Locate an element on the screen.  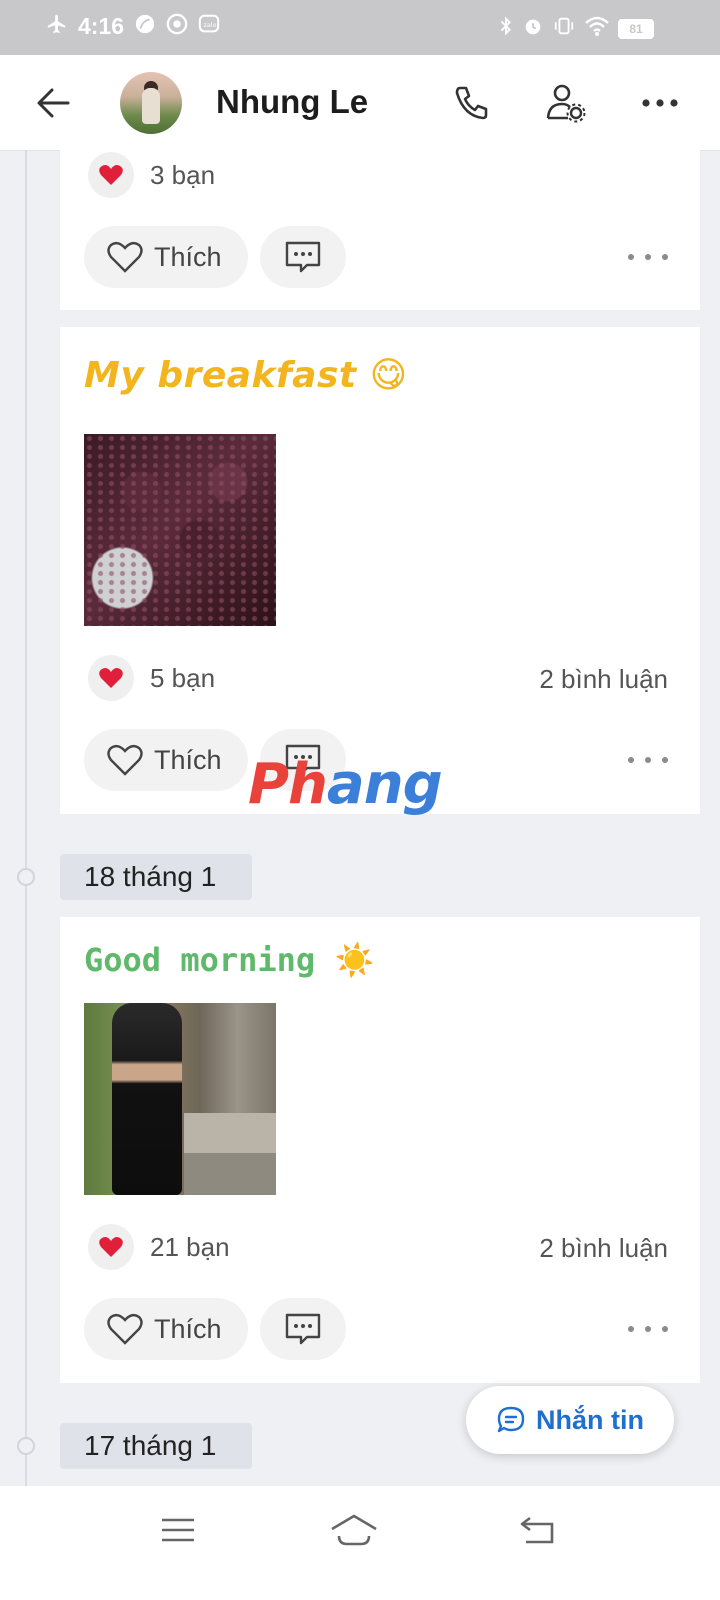
watermark-part2: ang is located at coordinates (384, 784).